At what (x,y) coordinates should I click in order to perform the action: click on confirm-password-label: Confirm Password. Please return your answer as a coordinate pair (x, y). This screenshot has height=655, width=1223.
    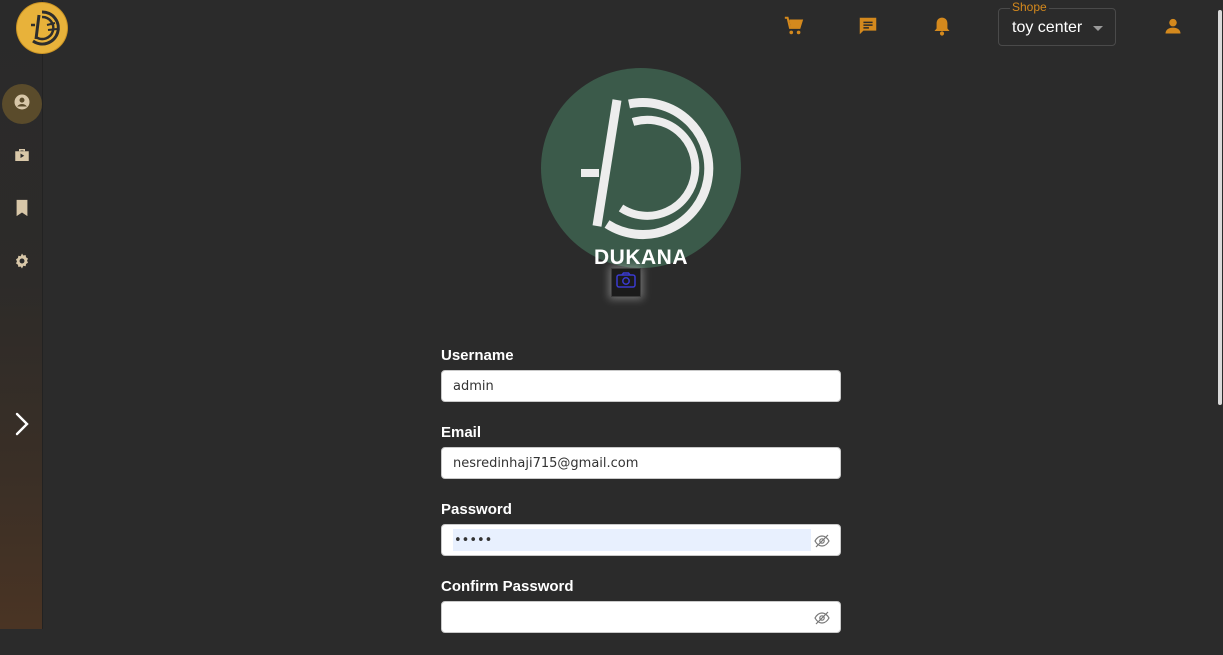
    Looking at the image, I should click on (507, 586).